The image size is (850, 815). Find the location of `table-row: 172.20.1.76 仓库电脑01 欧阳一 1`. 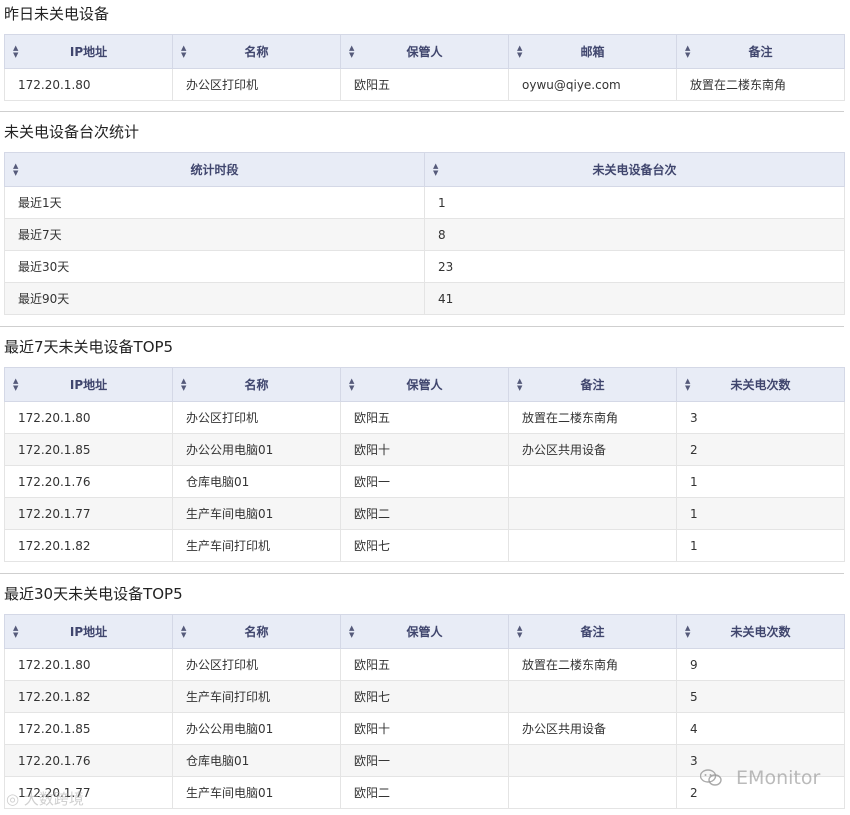

table-row: 172.20.1.76 仓库电脑01 欧阳一 1 is located at coordinates (424, 481).